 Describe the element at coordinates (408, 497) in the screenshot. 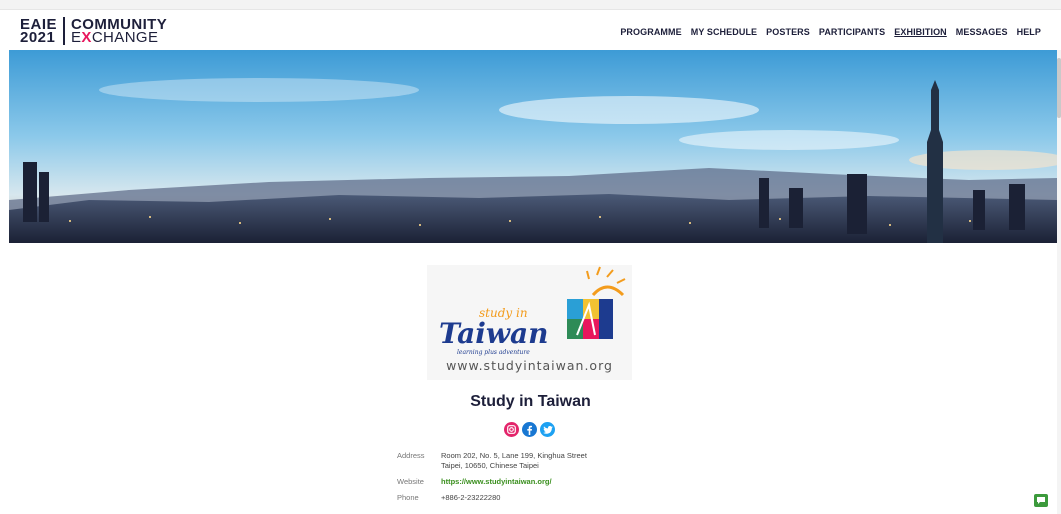

I see `phone-label: Phone` at that location.